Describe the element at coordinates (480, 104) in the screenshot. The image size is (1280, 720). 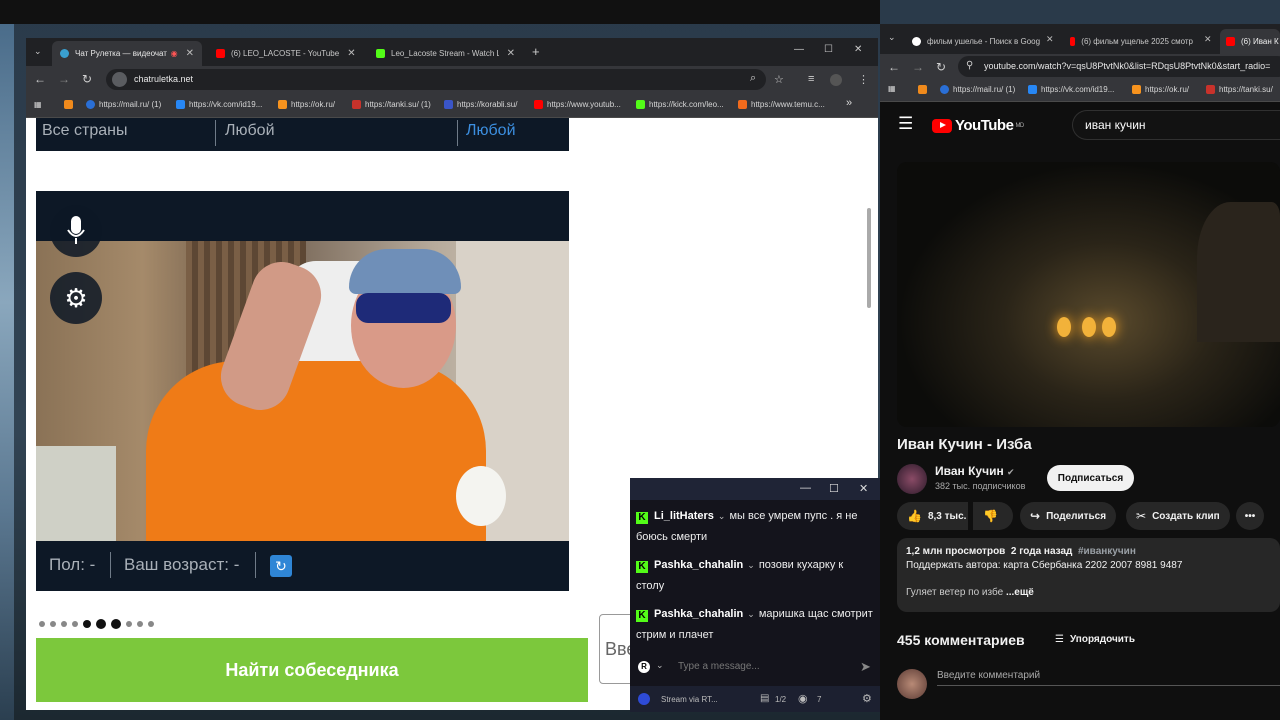
I see `bookmark-item: https://korabli.su/` at that location.